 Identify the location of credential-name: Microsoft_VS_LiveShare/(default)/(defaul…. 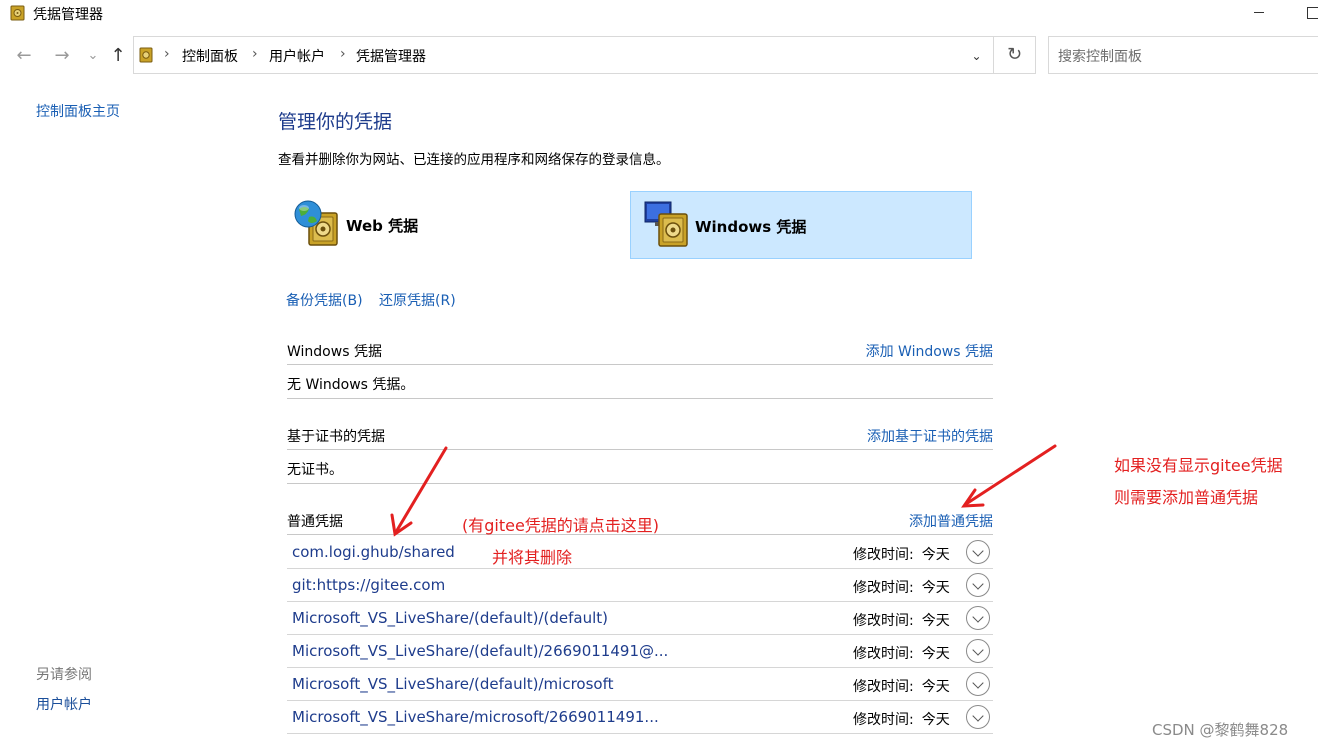
(450, 618).